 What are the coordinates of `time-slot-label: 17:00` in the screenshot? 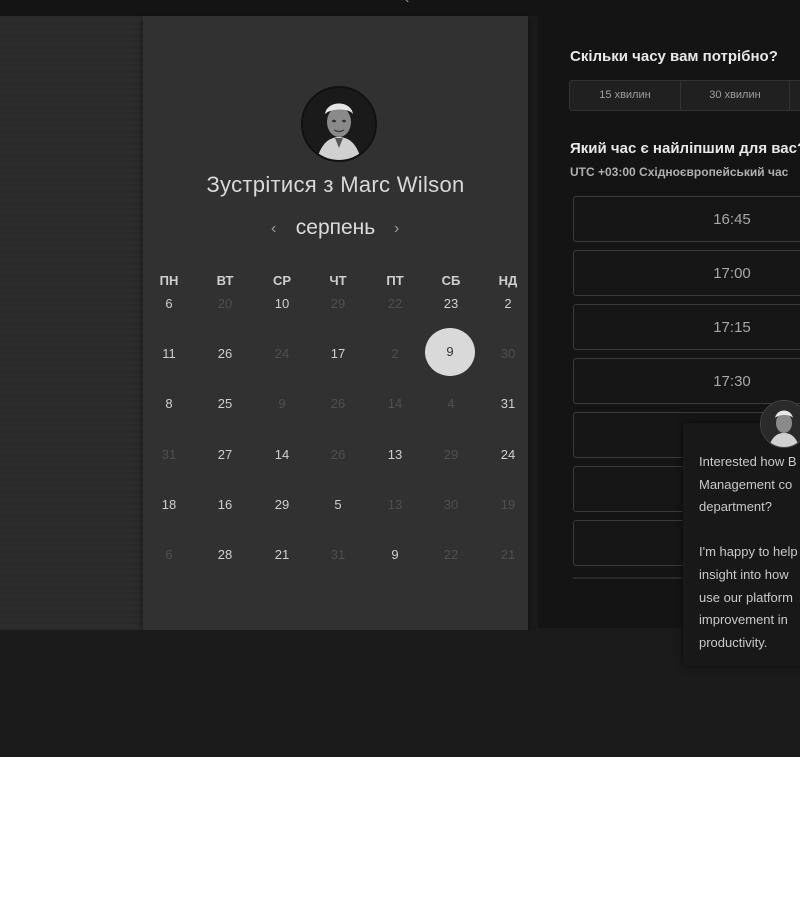 It's located at (732, 273).